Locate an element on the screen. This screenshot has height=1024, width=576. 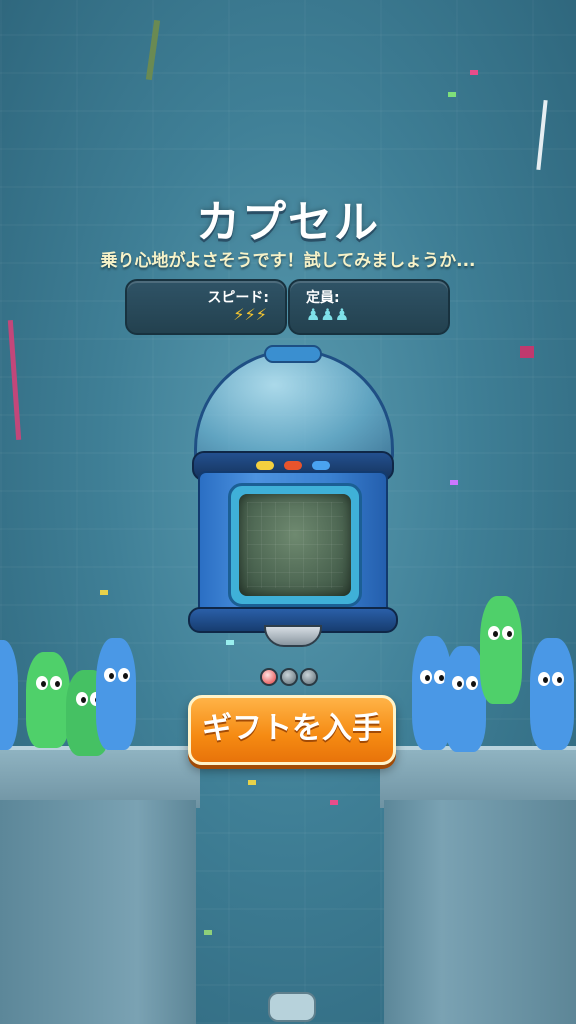
capacity-stat-panel: 定員: ♟♟♟ is located at coordinates (369, 307).